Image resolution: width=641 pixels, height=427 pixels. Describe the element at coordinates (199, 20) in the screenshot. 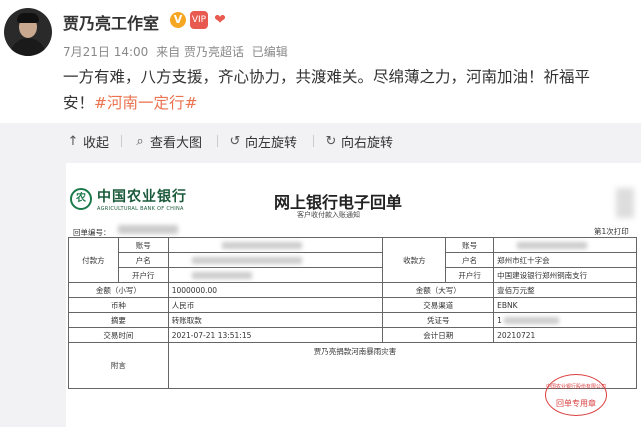

I see `vip-badge-icon: VIP` at that location.